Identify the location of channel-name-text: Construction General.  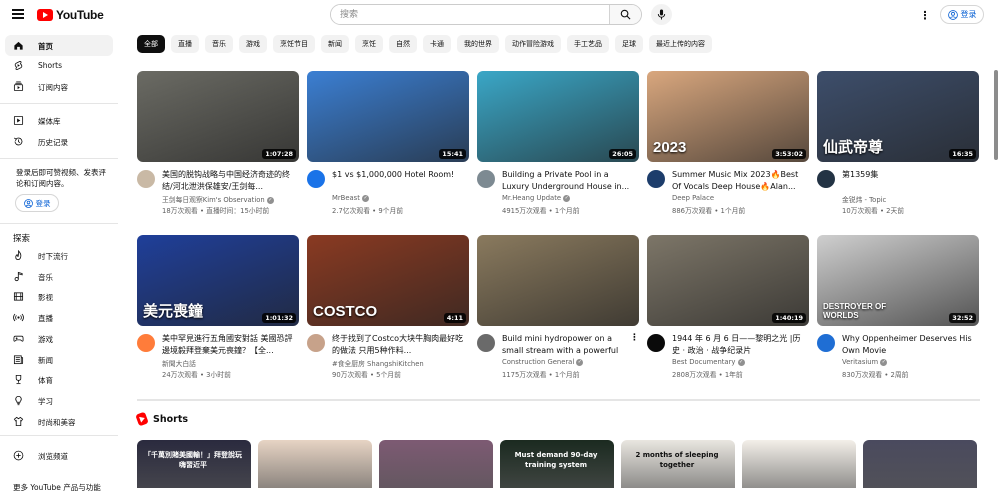
(538, 362).